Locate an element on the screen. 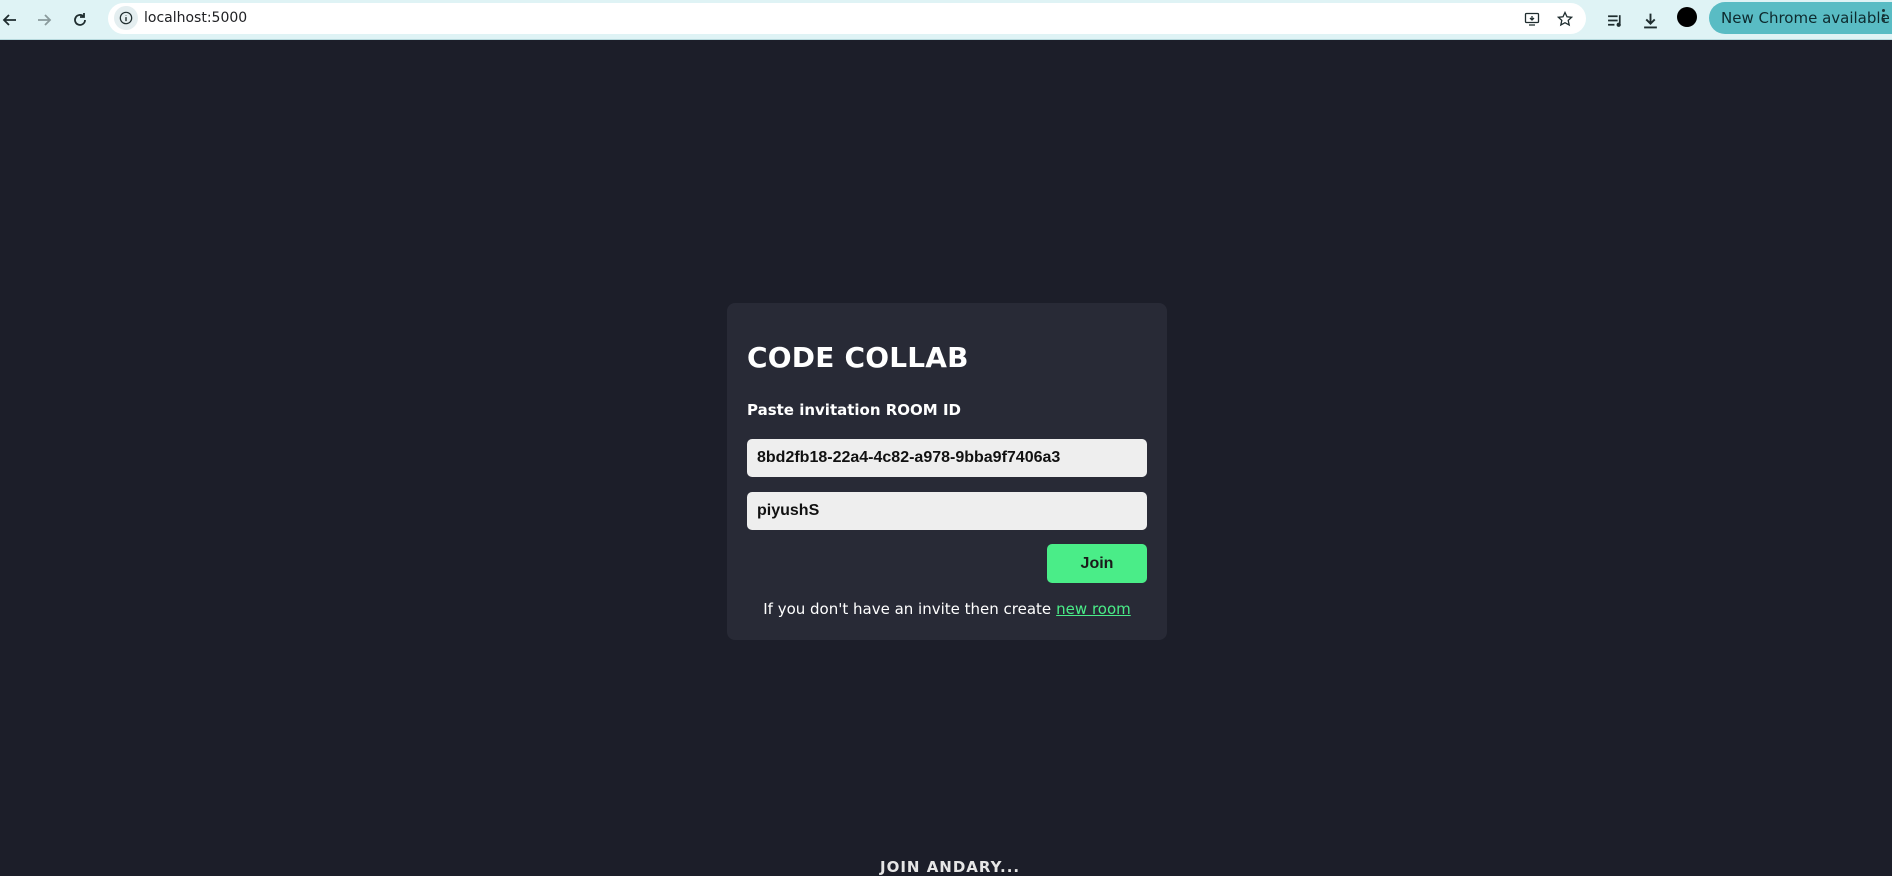 This screenshot has width=1892, height=876. profile-avatar is located at coordinates (1687, 17).